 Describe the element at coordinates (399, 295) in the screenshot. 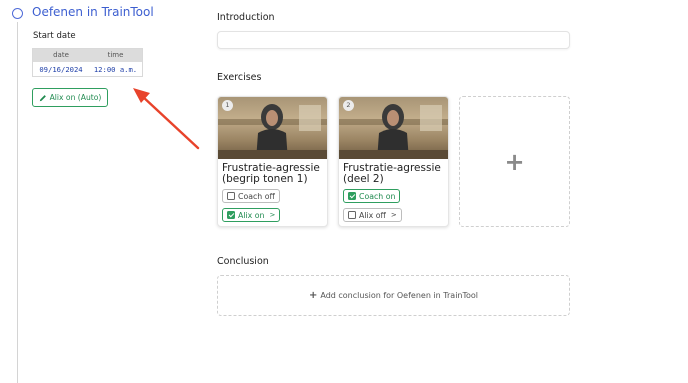

I see `add-conclusion-label: Add conclusion for Oefenen in TrainTool` at that location.